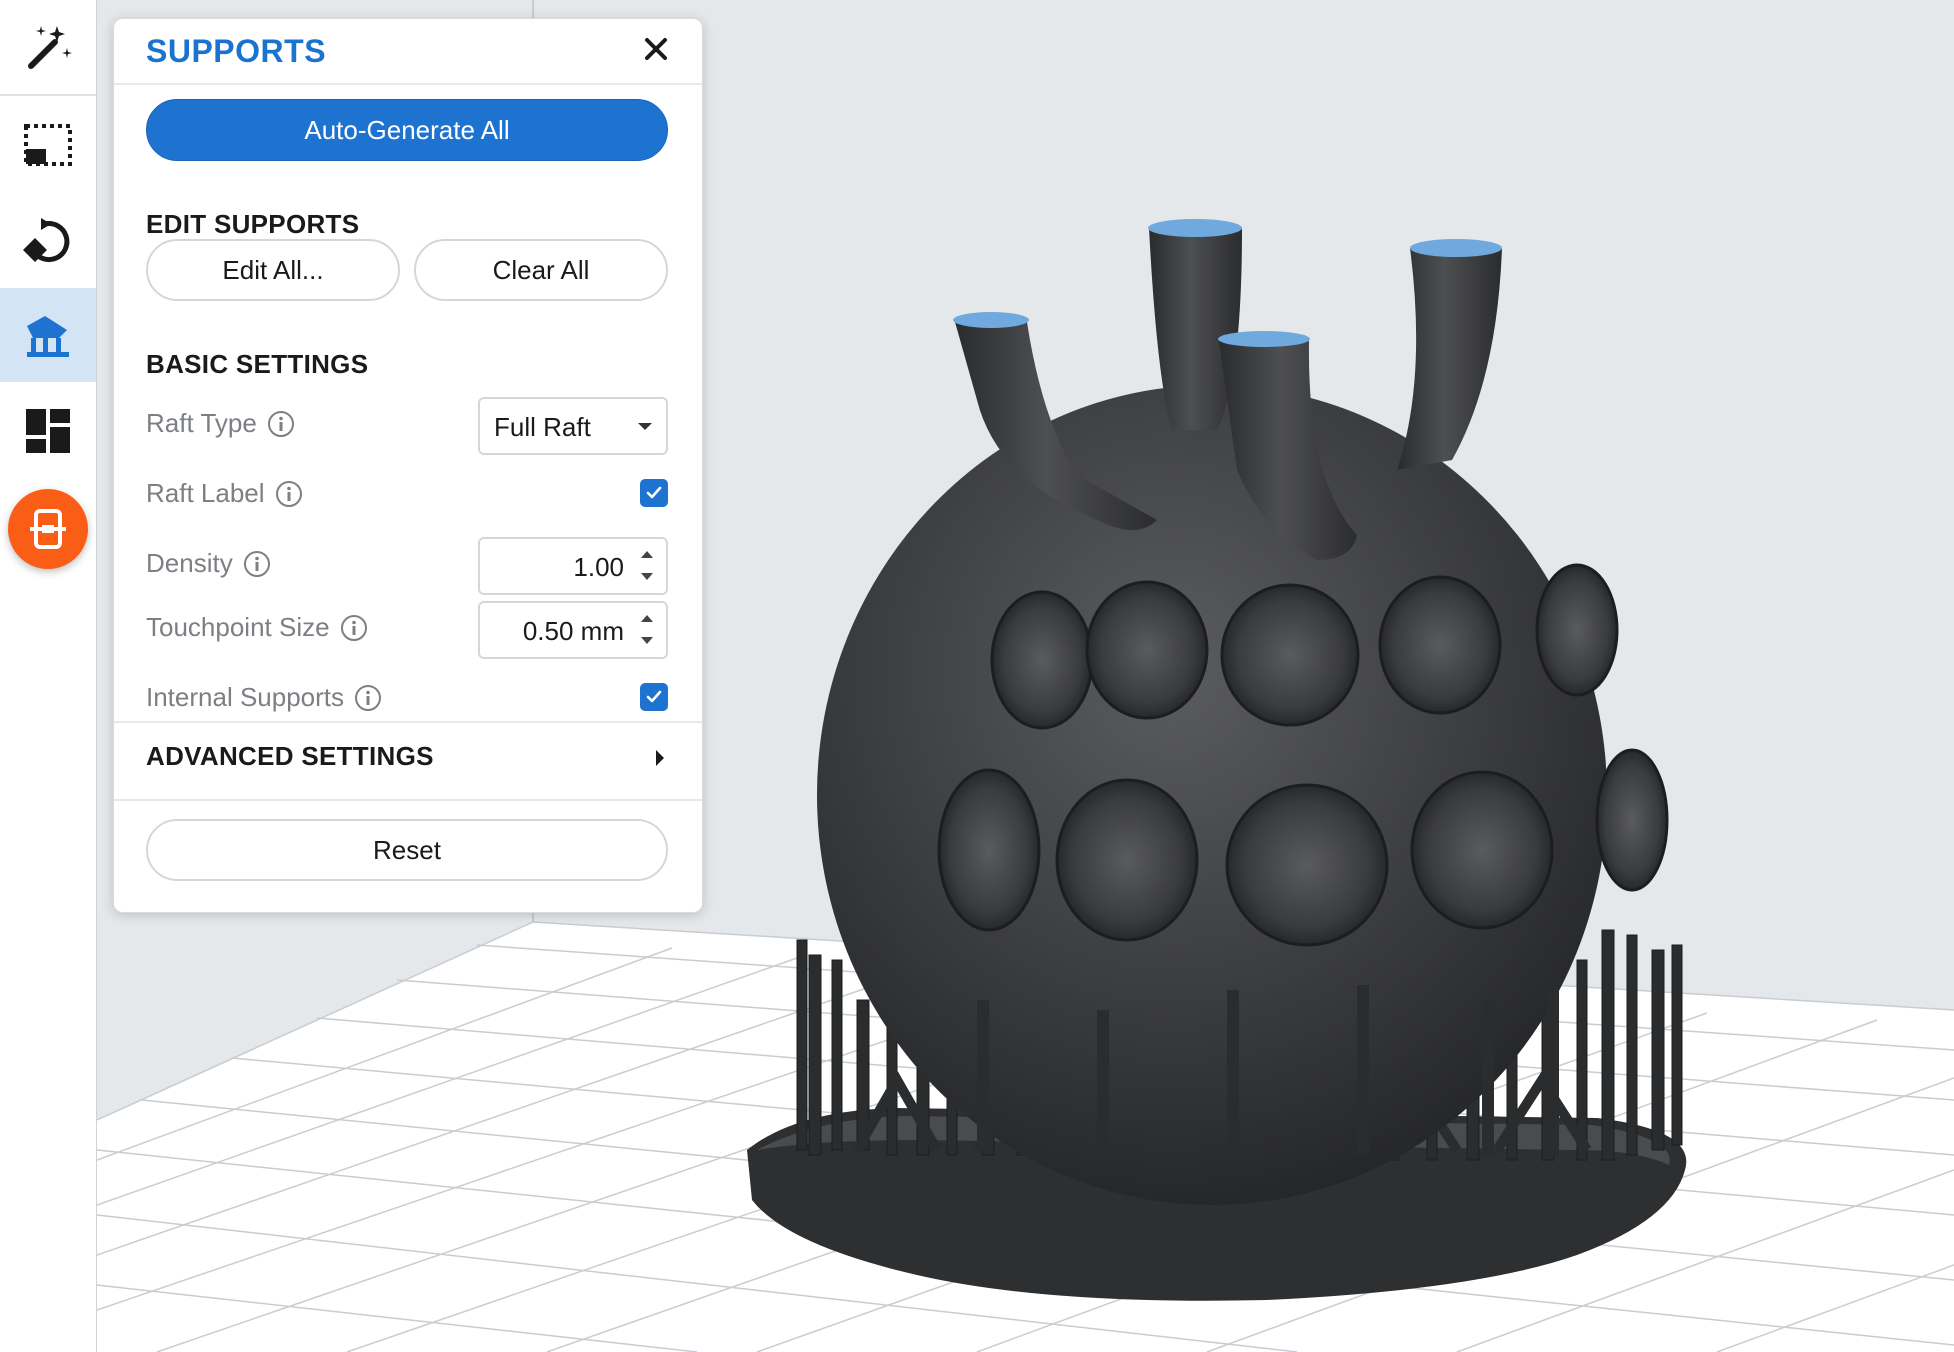 This screenshot has width=1954, height=1352. I want to click on supports-icon, so click(48, 336).